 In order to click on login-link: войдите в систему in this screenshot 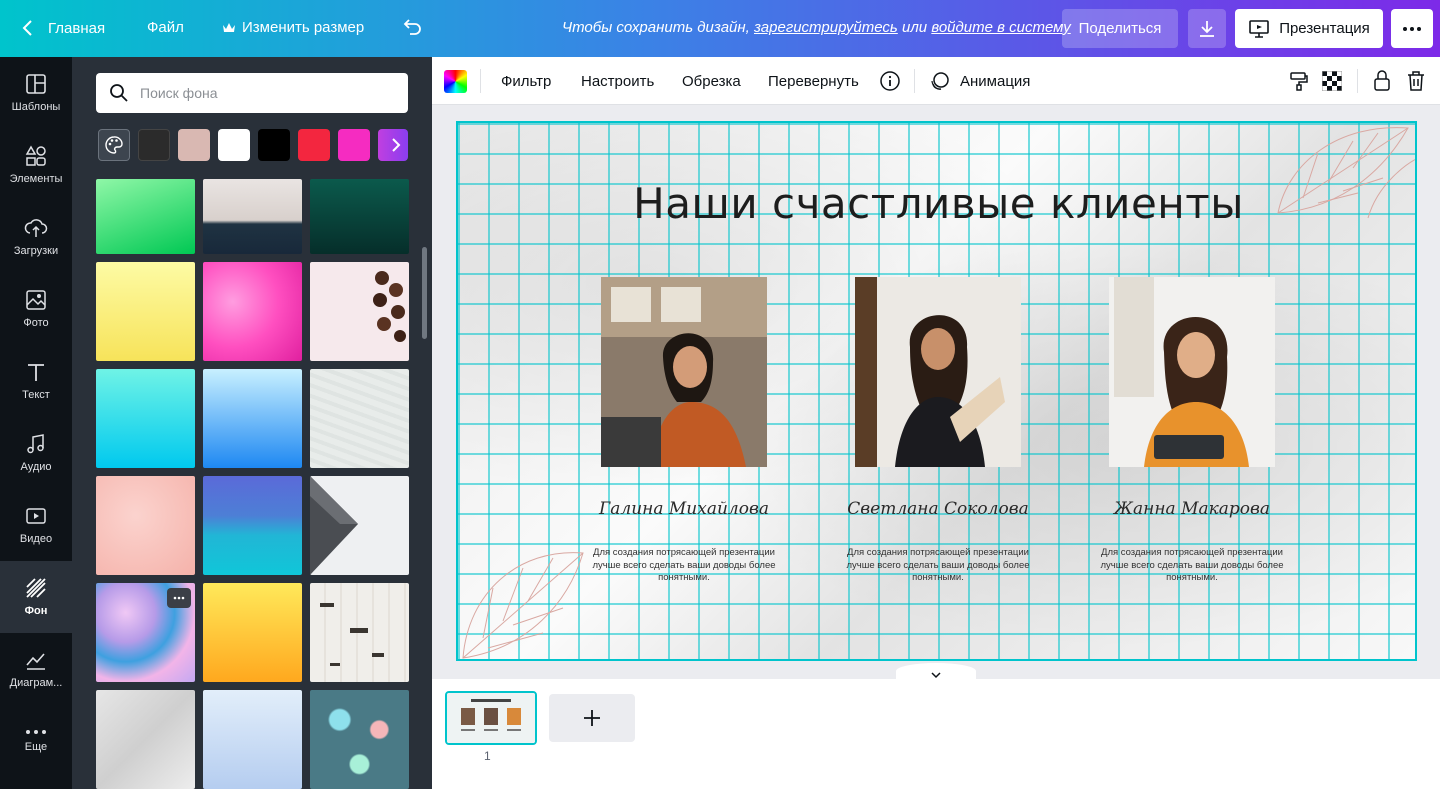, I will do `click(1000, 27)`.